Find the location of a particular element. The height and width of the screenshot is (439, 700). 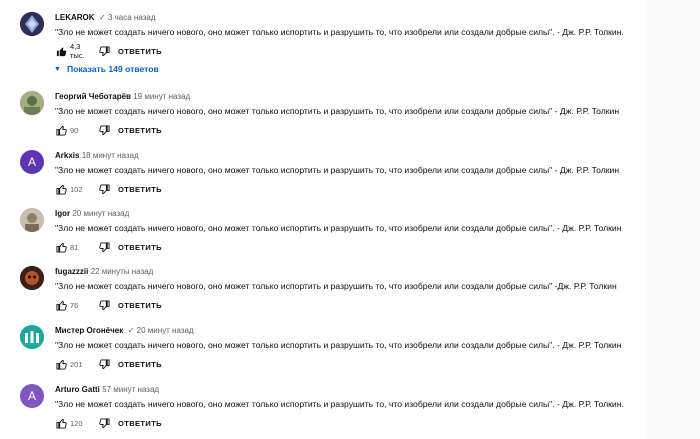

comment-header: Igor 20 минут назад is located at coordinates (350, 213).